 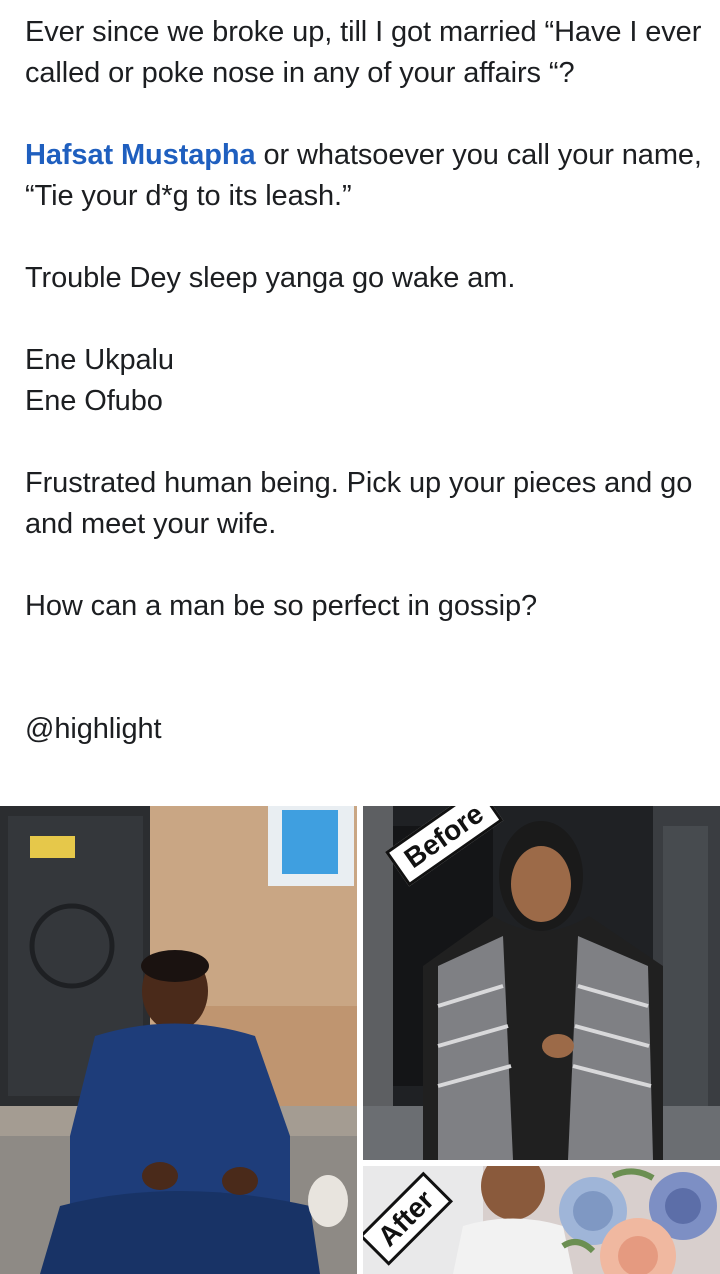 What do you see at coordinates (99, 360) in the screenshot?
I see `post-line: Ene Ukpalu` at bounding box center [99, 360].